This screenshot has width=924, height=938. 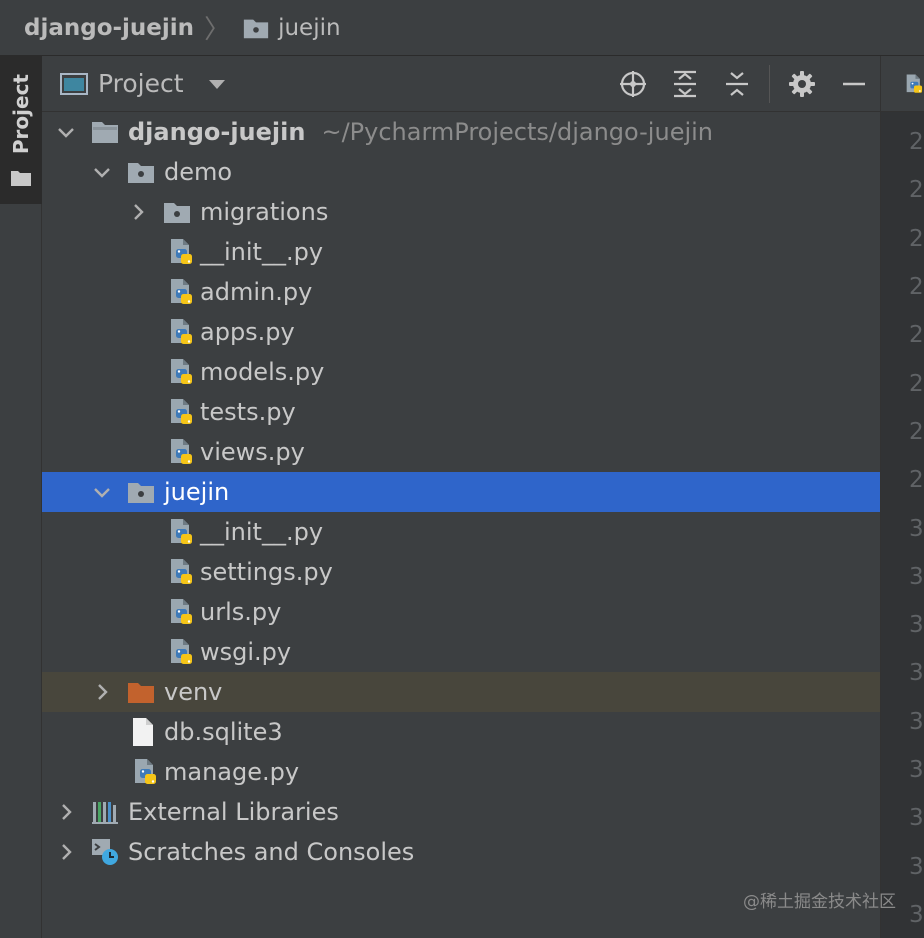 I want to click on tree-item-label: juejin, so click(x=197, y=492).